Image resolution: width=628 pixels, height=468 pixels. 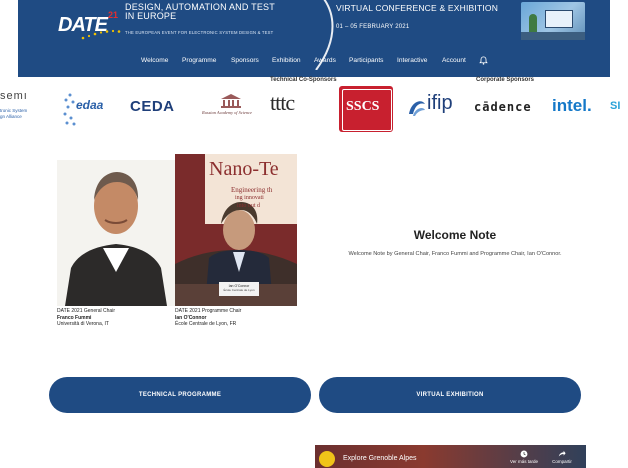 What do you see at coordinates (180, 395) in the screenshot?
I see `technical-programme-button: TECHNICAL PROGRAMME` at bounding box center [180, 395].